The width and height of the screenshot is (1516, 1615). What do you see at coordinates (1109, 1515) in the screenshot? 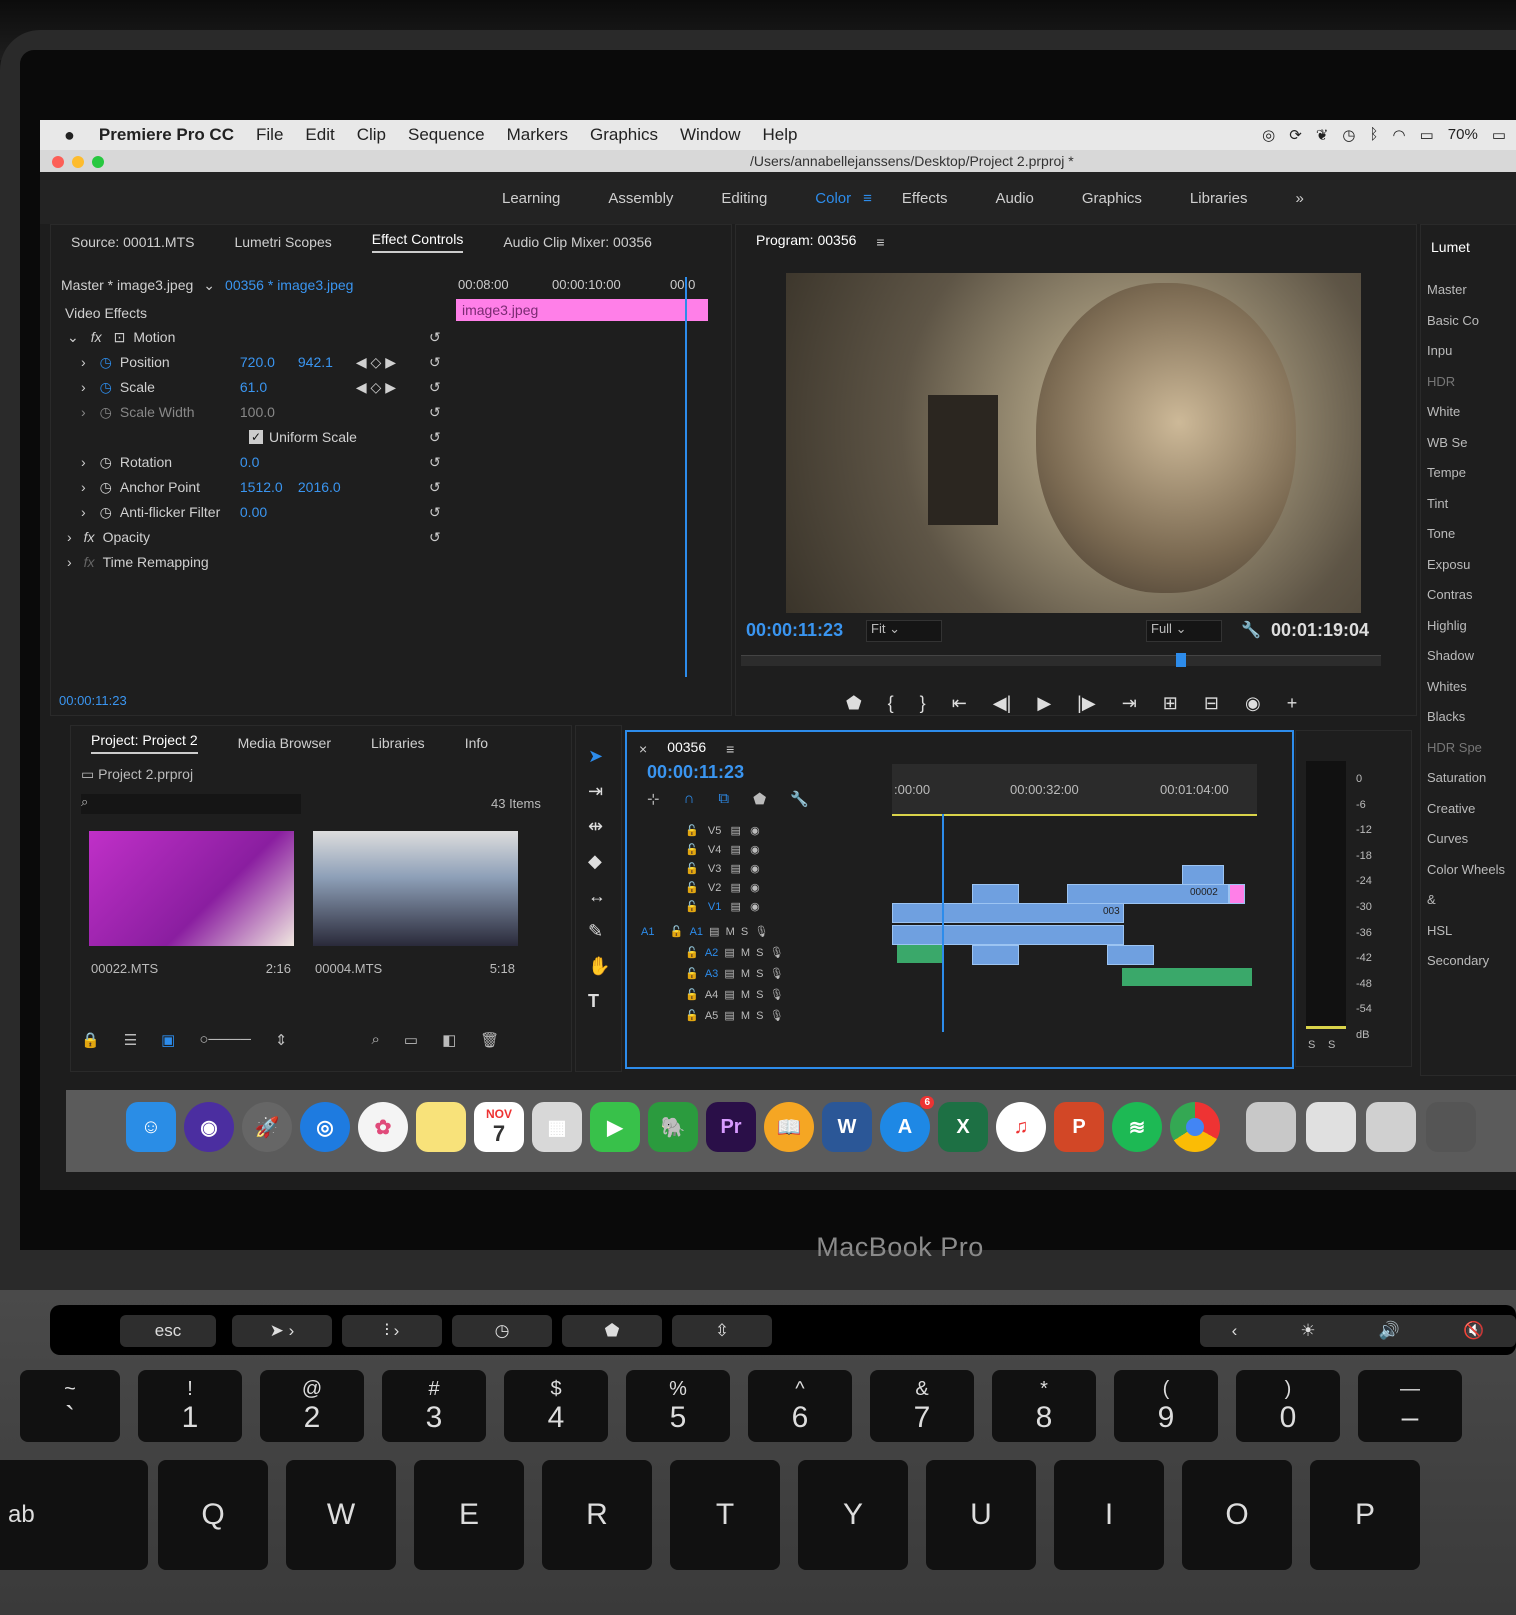
I see `key: I` at bounding box center [1109, 1515].